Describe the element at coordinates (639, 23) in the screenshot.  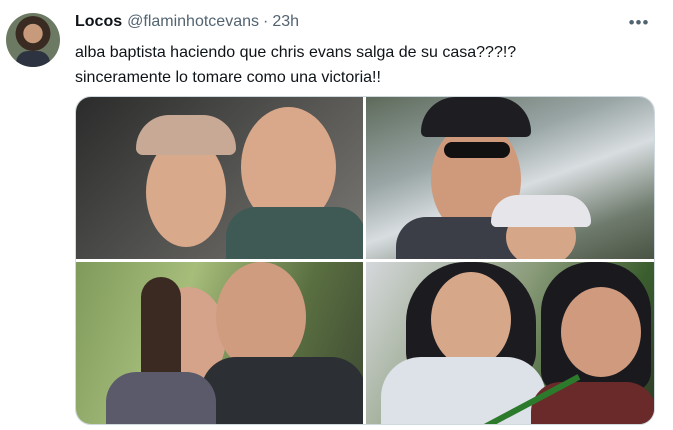
I see `more-options-icon: •••` at that location.